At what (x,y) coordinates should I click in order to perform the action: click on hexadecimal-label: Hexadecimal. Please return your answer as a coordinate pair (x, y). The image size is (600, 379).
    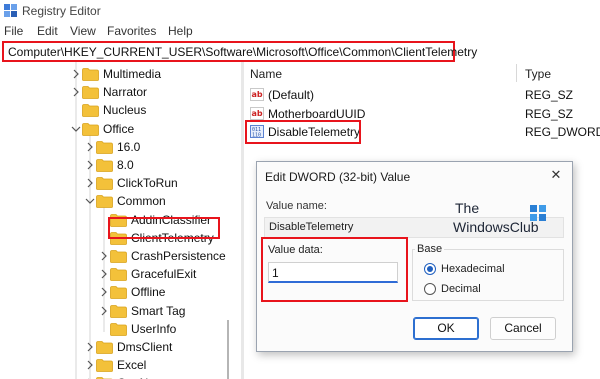
    Looking at the image, I should click on (473, 269).